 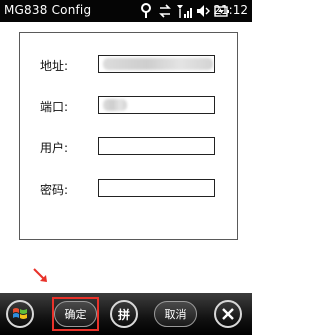 I want to click on close-icon, so click(x=228, y=314).